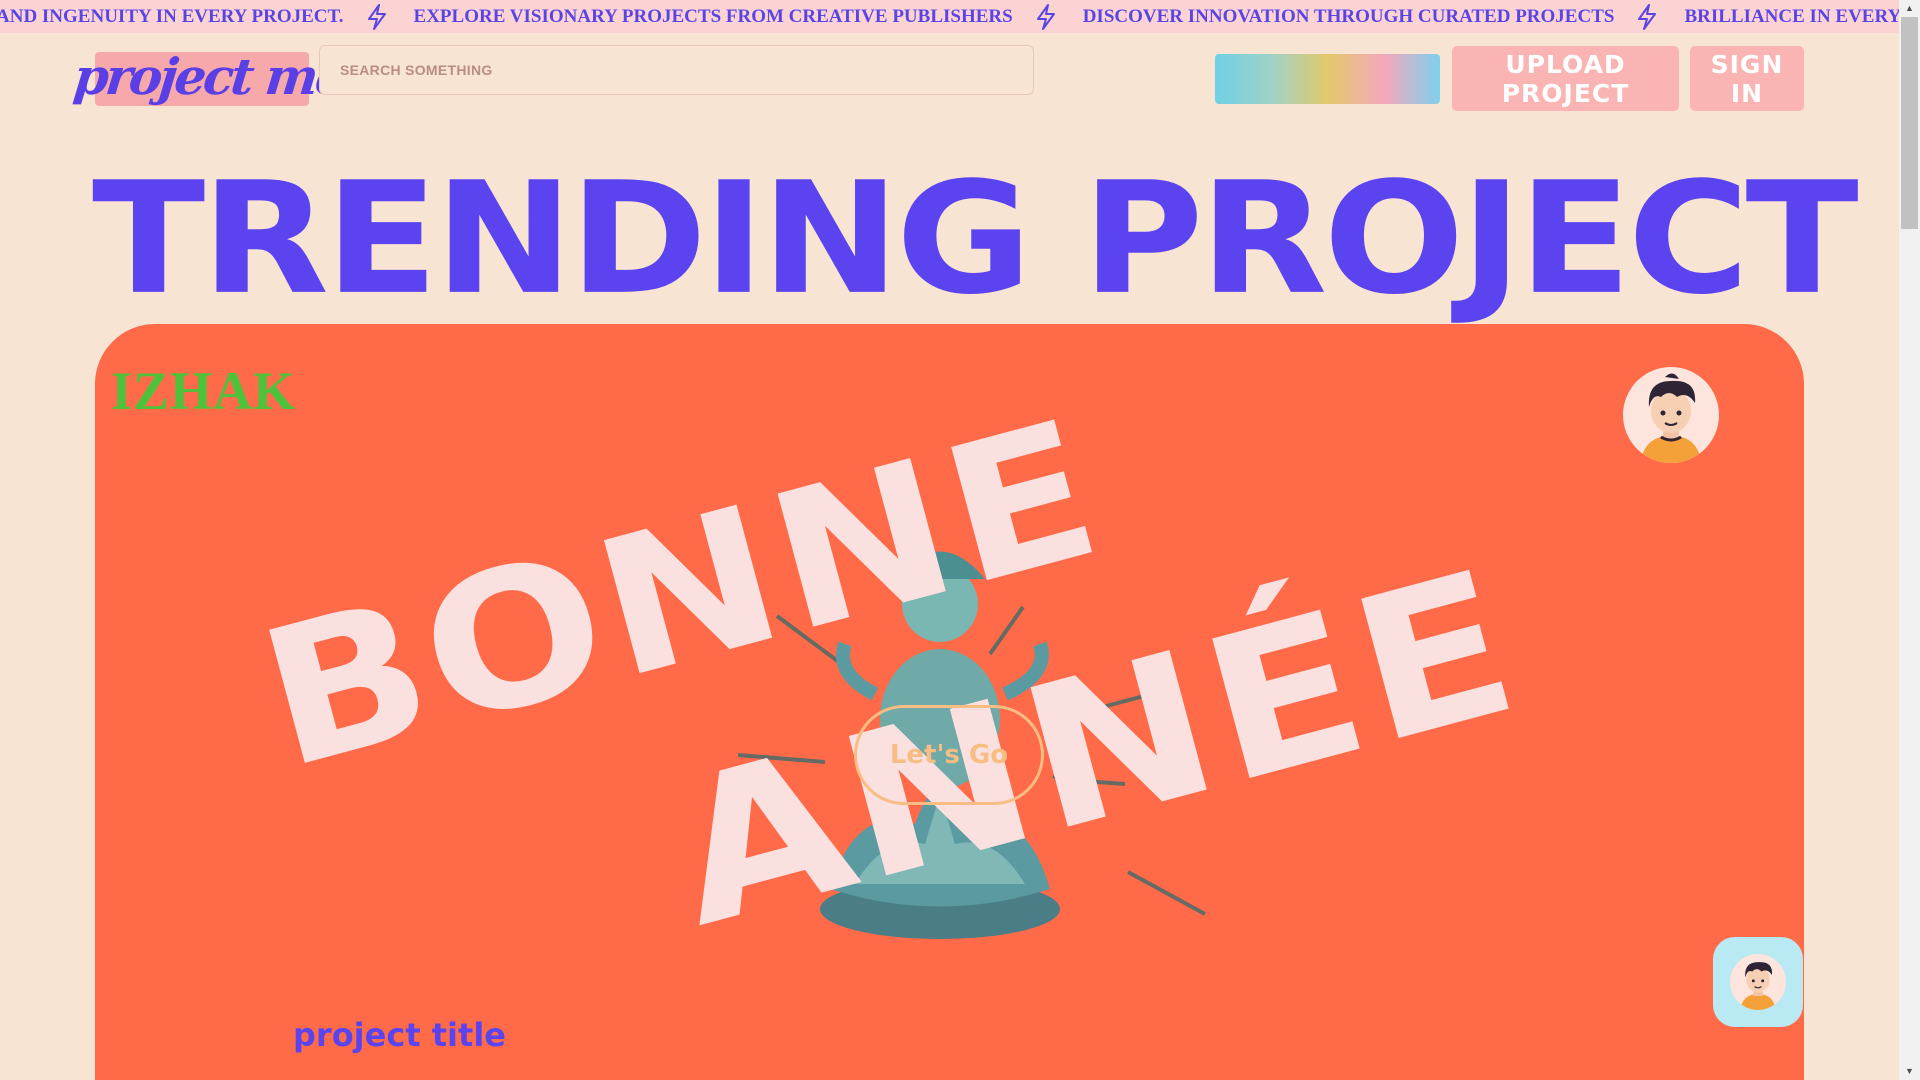  I want to click on avatar-icon, so click(1671, 415).